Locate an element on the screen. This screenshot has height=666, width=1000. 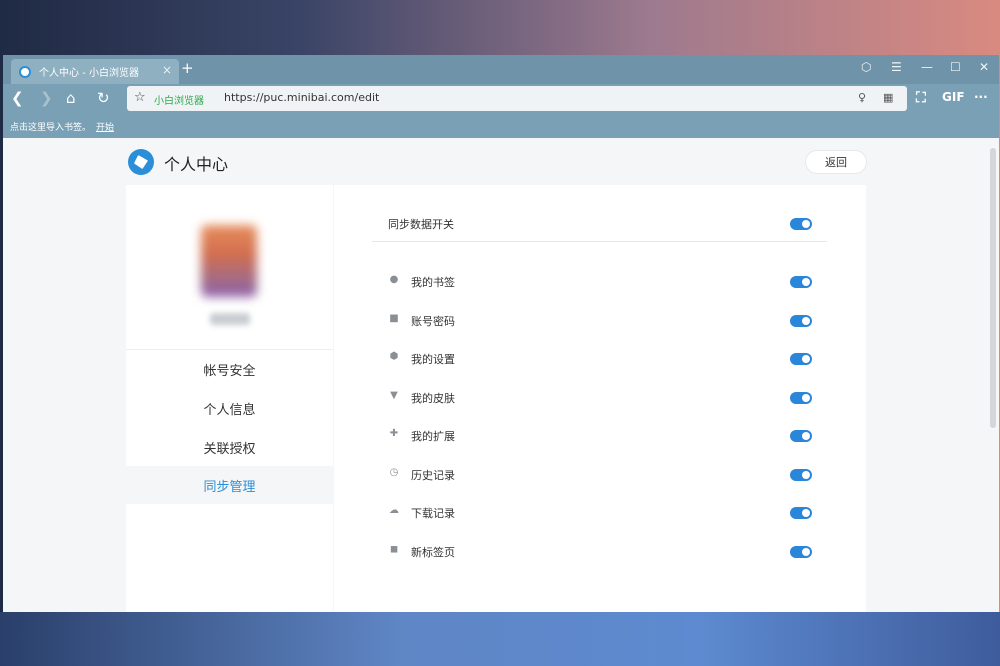
bookmarks-start-link: 开始 is located at coordinates (105, 126).